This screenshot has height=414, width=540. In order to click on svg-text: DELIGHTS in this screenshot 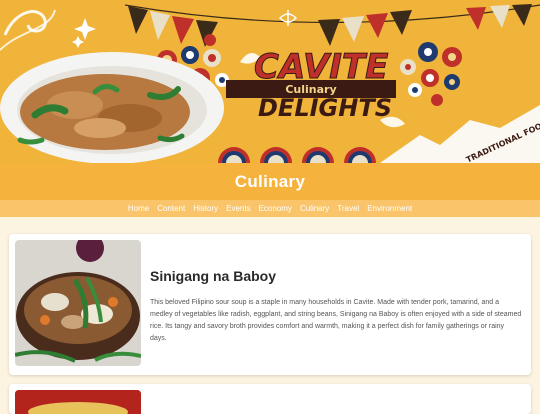, I will do `click(325, 108)`.